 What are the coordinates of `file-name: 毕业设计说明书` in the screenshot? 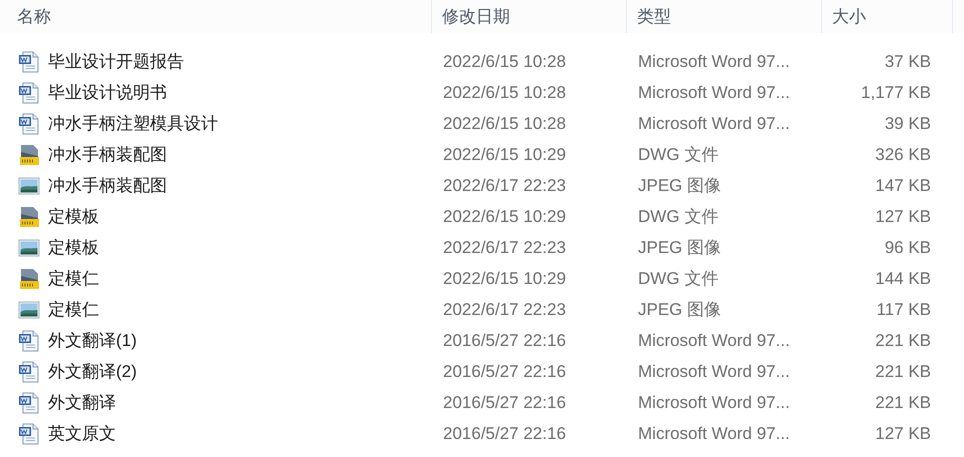 It's located at (107, 93).